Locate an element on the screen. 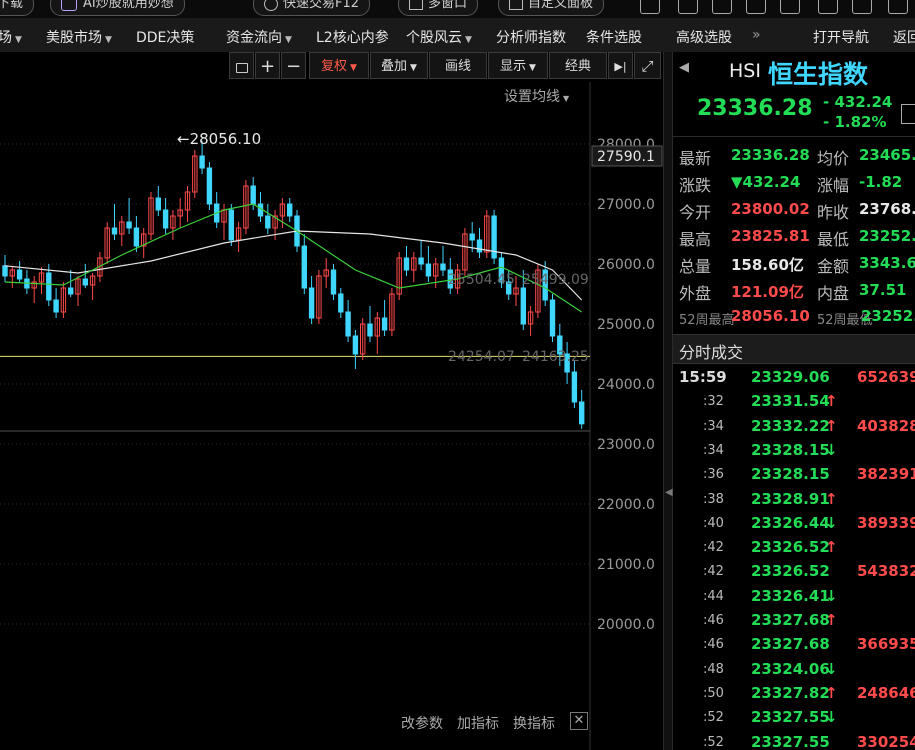 Image resolution: width=915 pixels, height=750 pixels. tick-time: :52 is located at coordinates (713, 742).